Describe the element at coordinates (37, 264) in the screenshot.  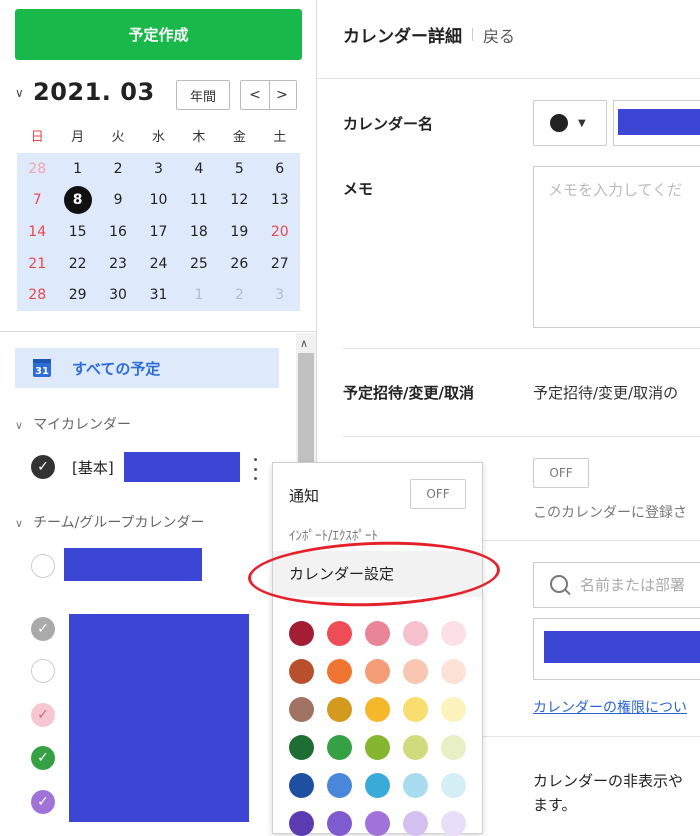
I see `calendar-day: 21` at that location.